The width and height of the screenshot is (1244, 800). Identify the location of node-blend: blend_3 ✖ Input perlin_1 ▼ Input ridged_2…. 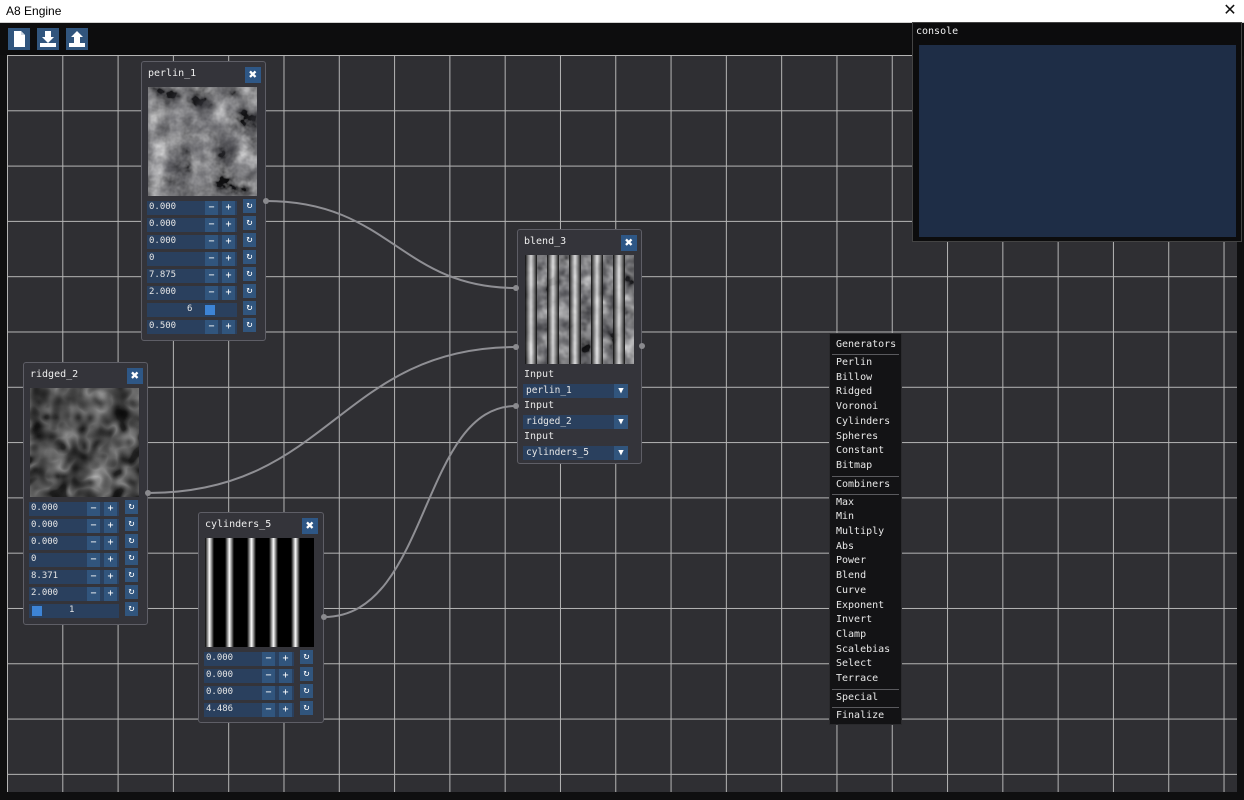
(579, 346).